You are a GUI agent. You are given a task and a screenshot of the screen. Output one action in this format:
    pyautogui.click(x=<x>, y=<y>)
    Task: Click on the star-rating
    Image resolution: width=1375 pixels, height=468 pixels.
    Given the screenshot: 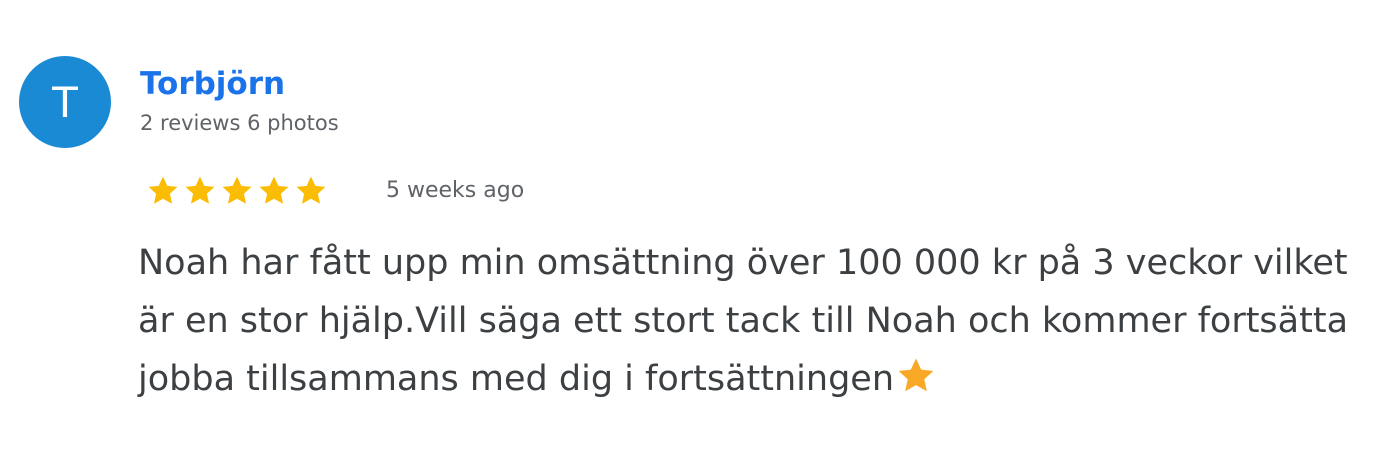 What is the action you would take?
    pyautogui.click(x=237, y=191)
    